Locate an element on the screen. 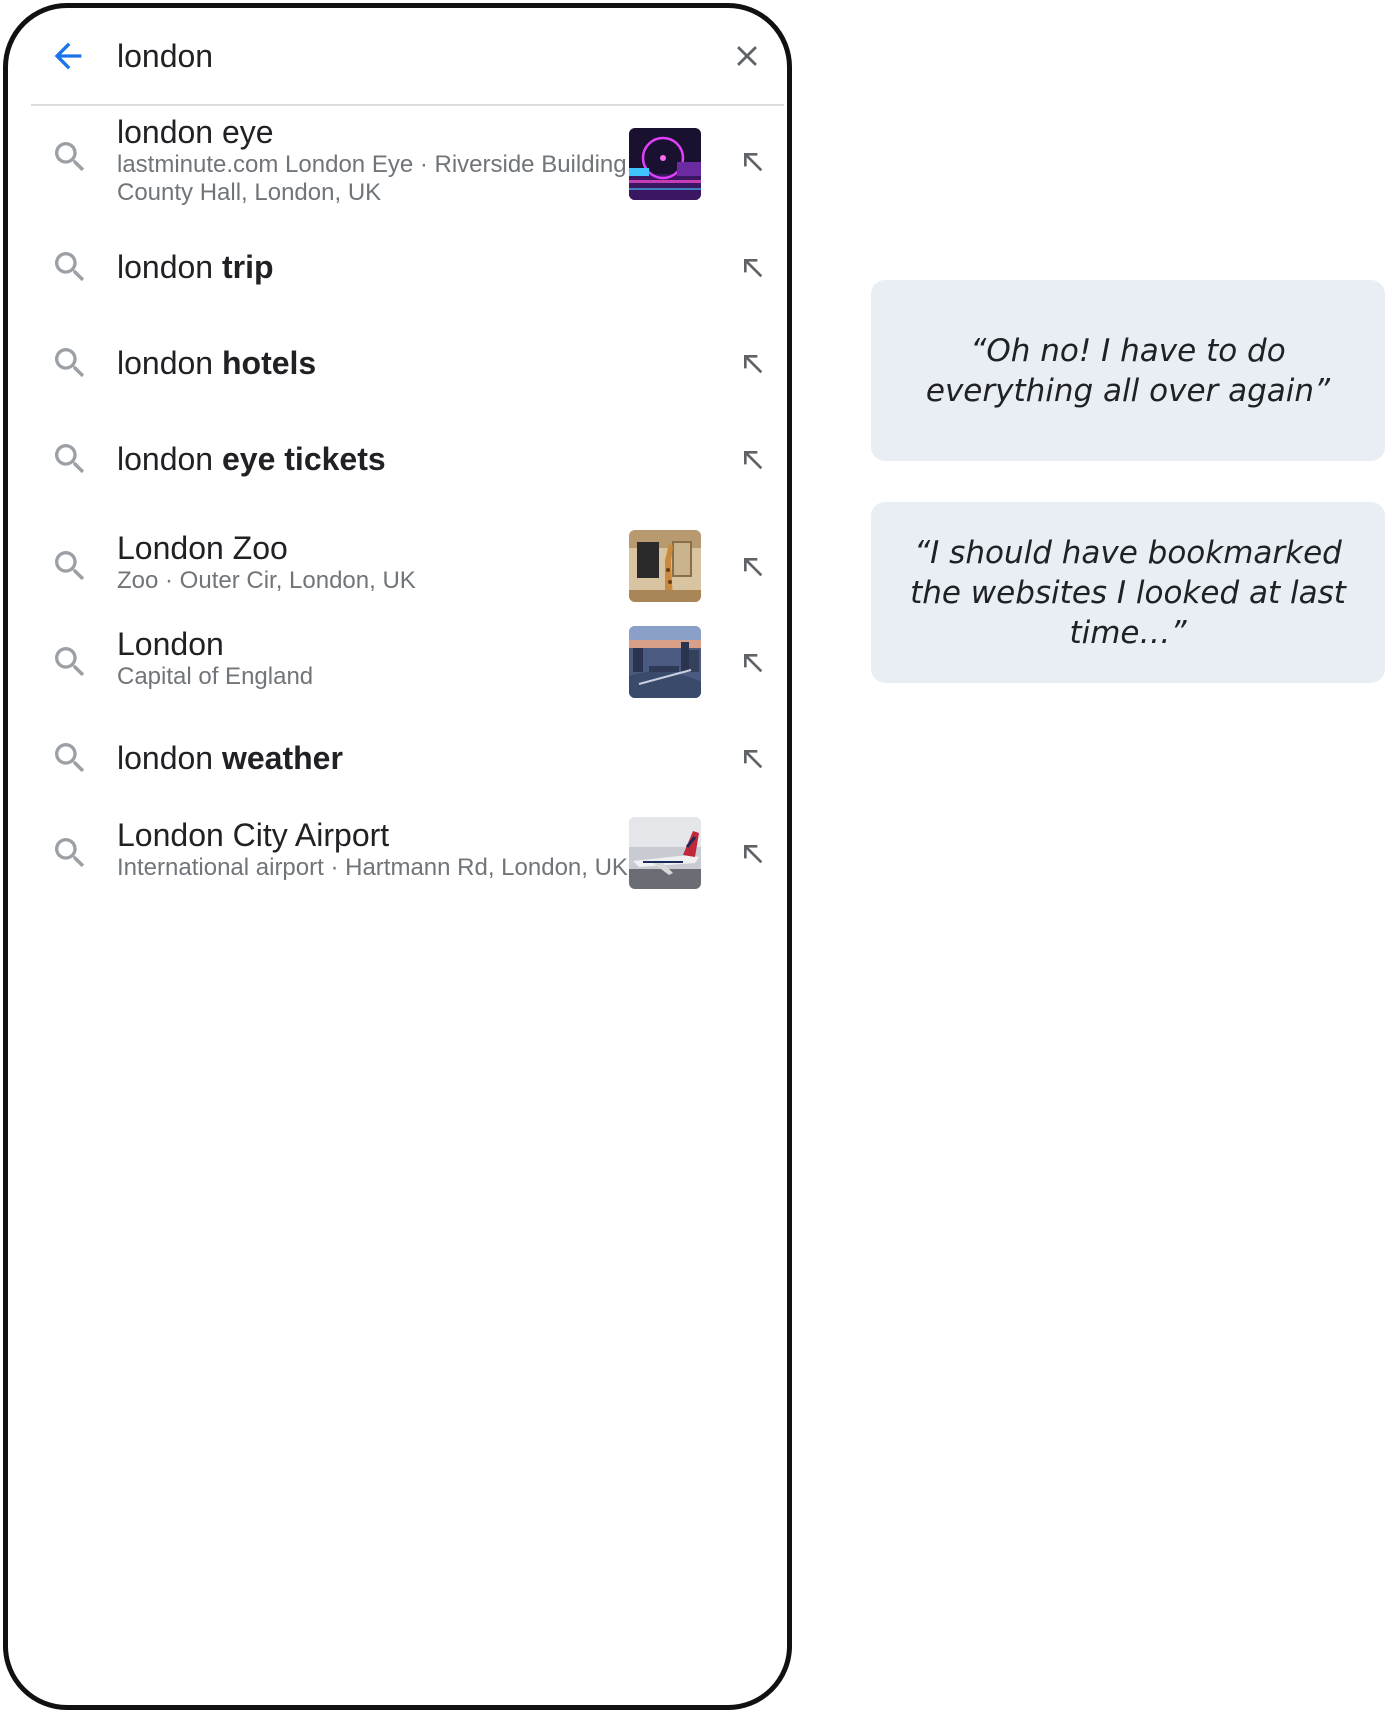  suggestion-title: london eye tickets is located at coordinates (251, 459).